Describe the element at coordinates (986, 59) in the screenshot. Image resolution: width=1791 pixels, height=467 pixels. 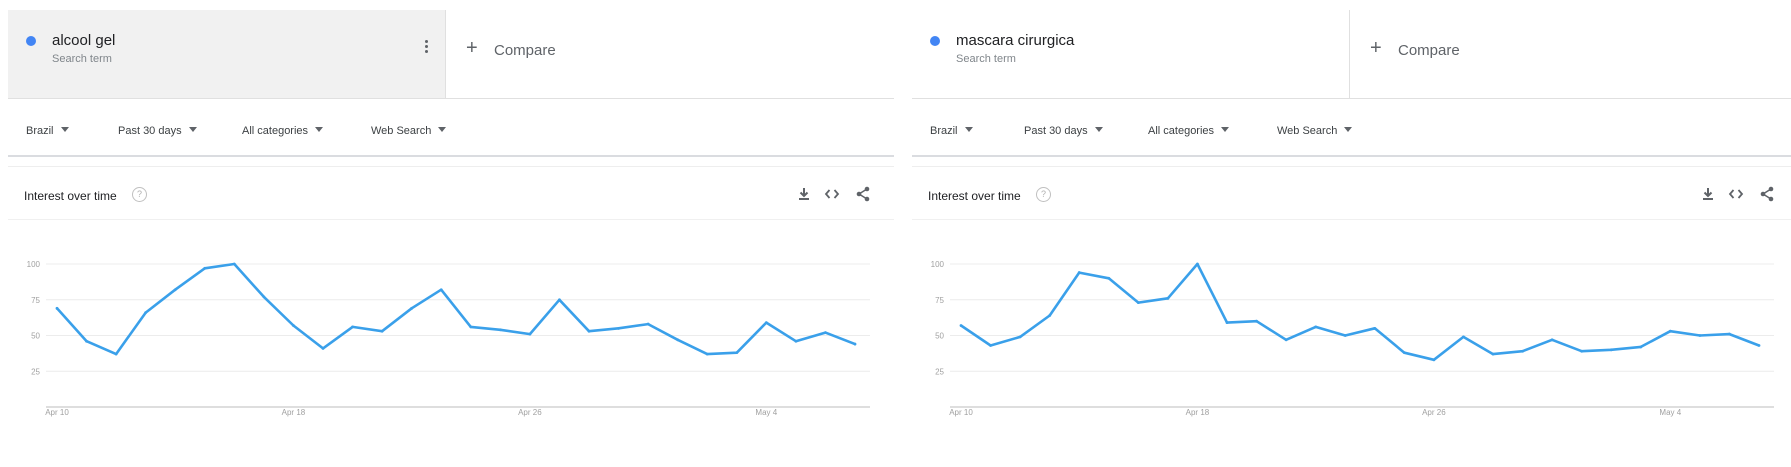
I see `search-term-type: Search term` at that location.